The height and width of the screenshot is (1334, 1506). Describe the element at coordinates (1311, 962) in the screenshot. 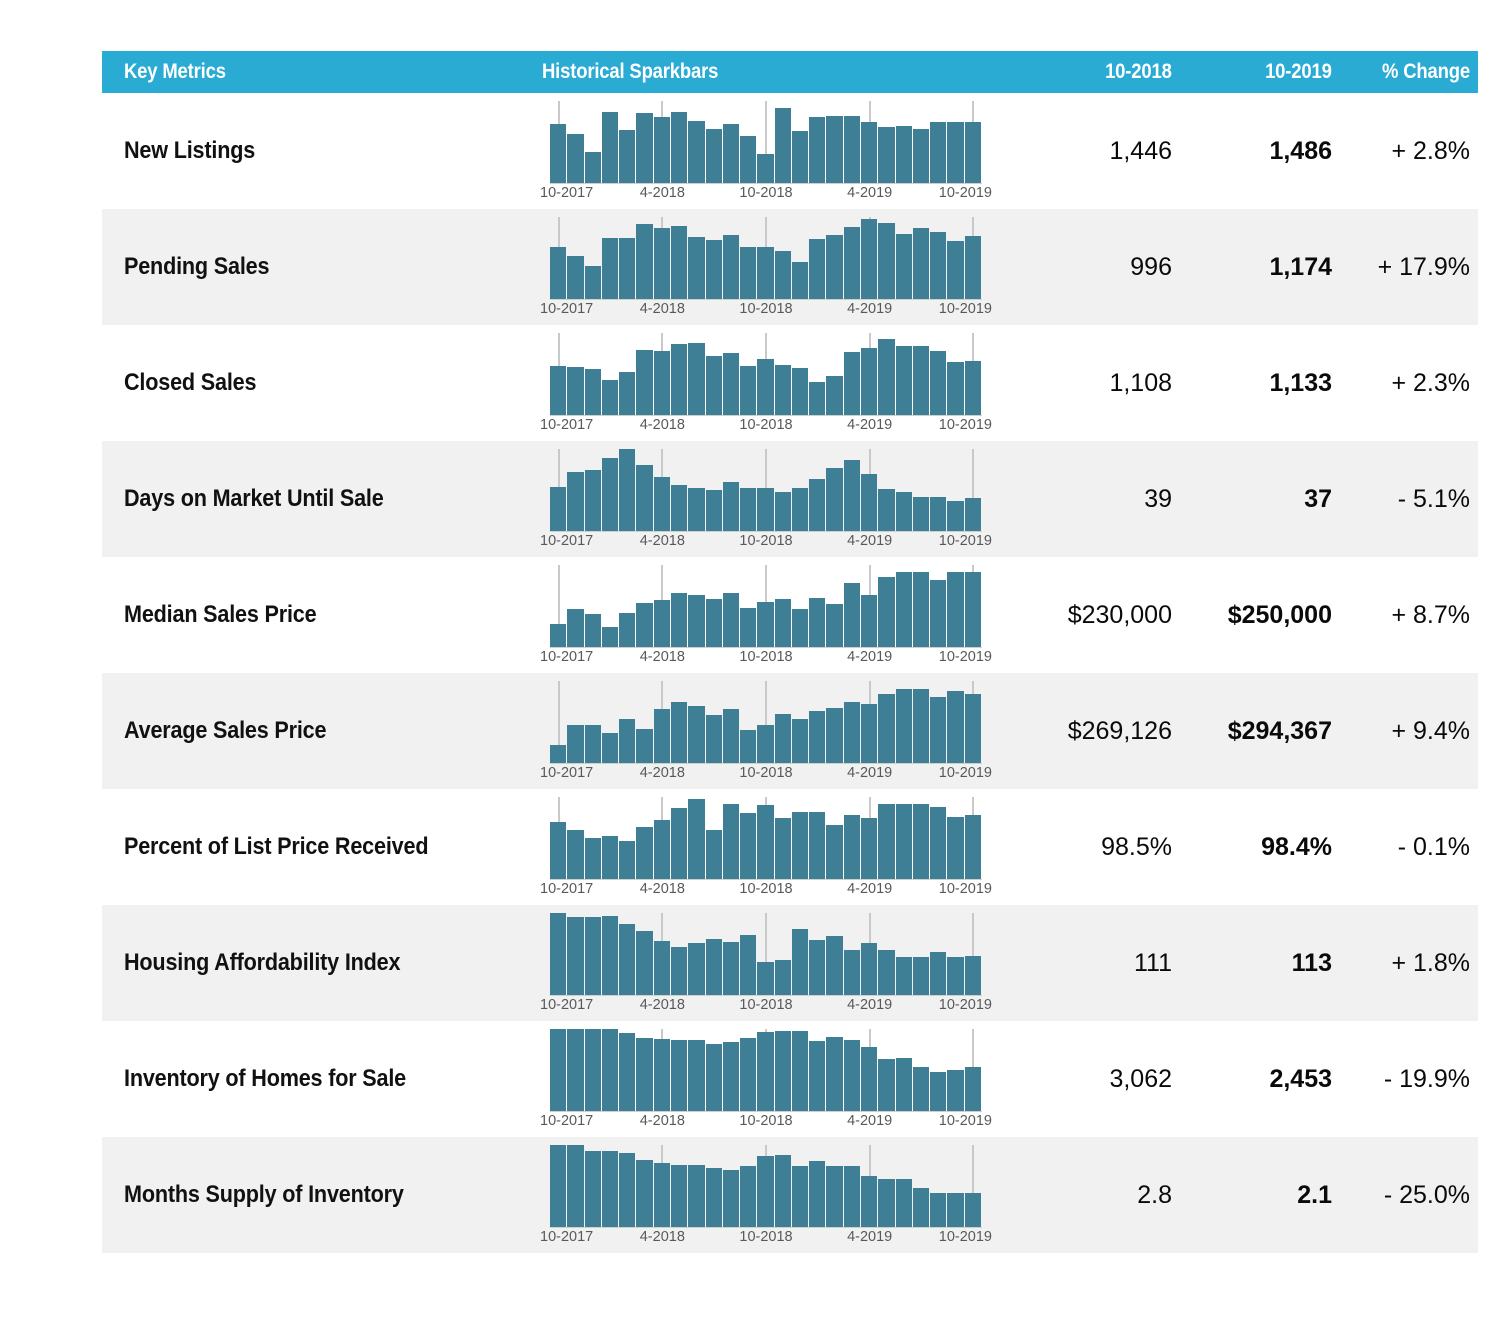

I see `current-value: 113` at that location.